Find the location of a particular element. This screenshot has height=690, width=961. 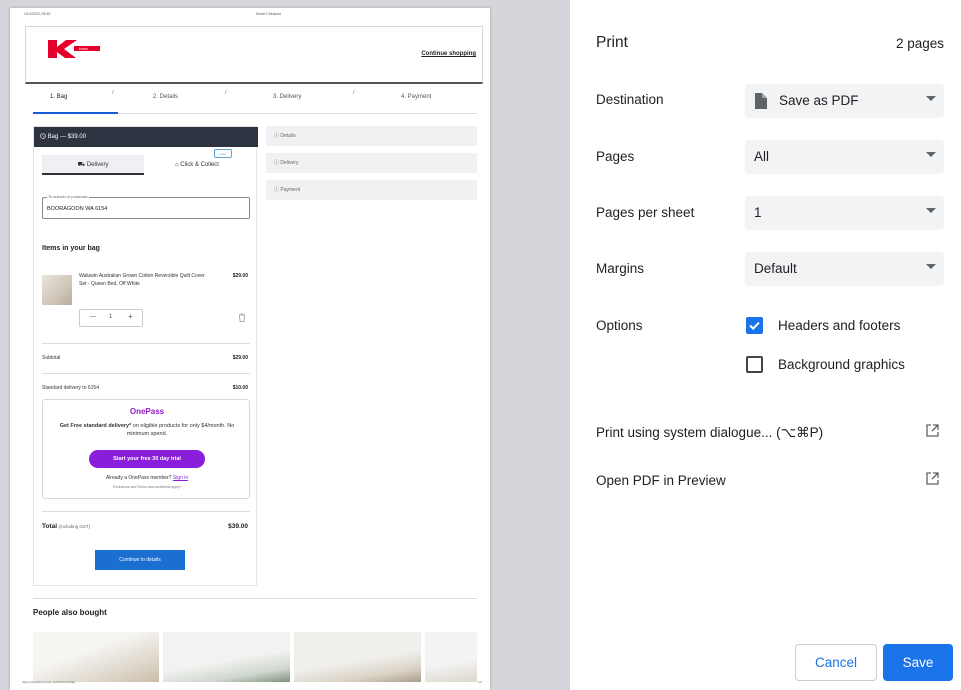

plus-icon: + is located at coordinates (130, 316).